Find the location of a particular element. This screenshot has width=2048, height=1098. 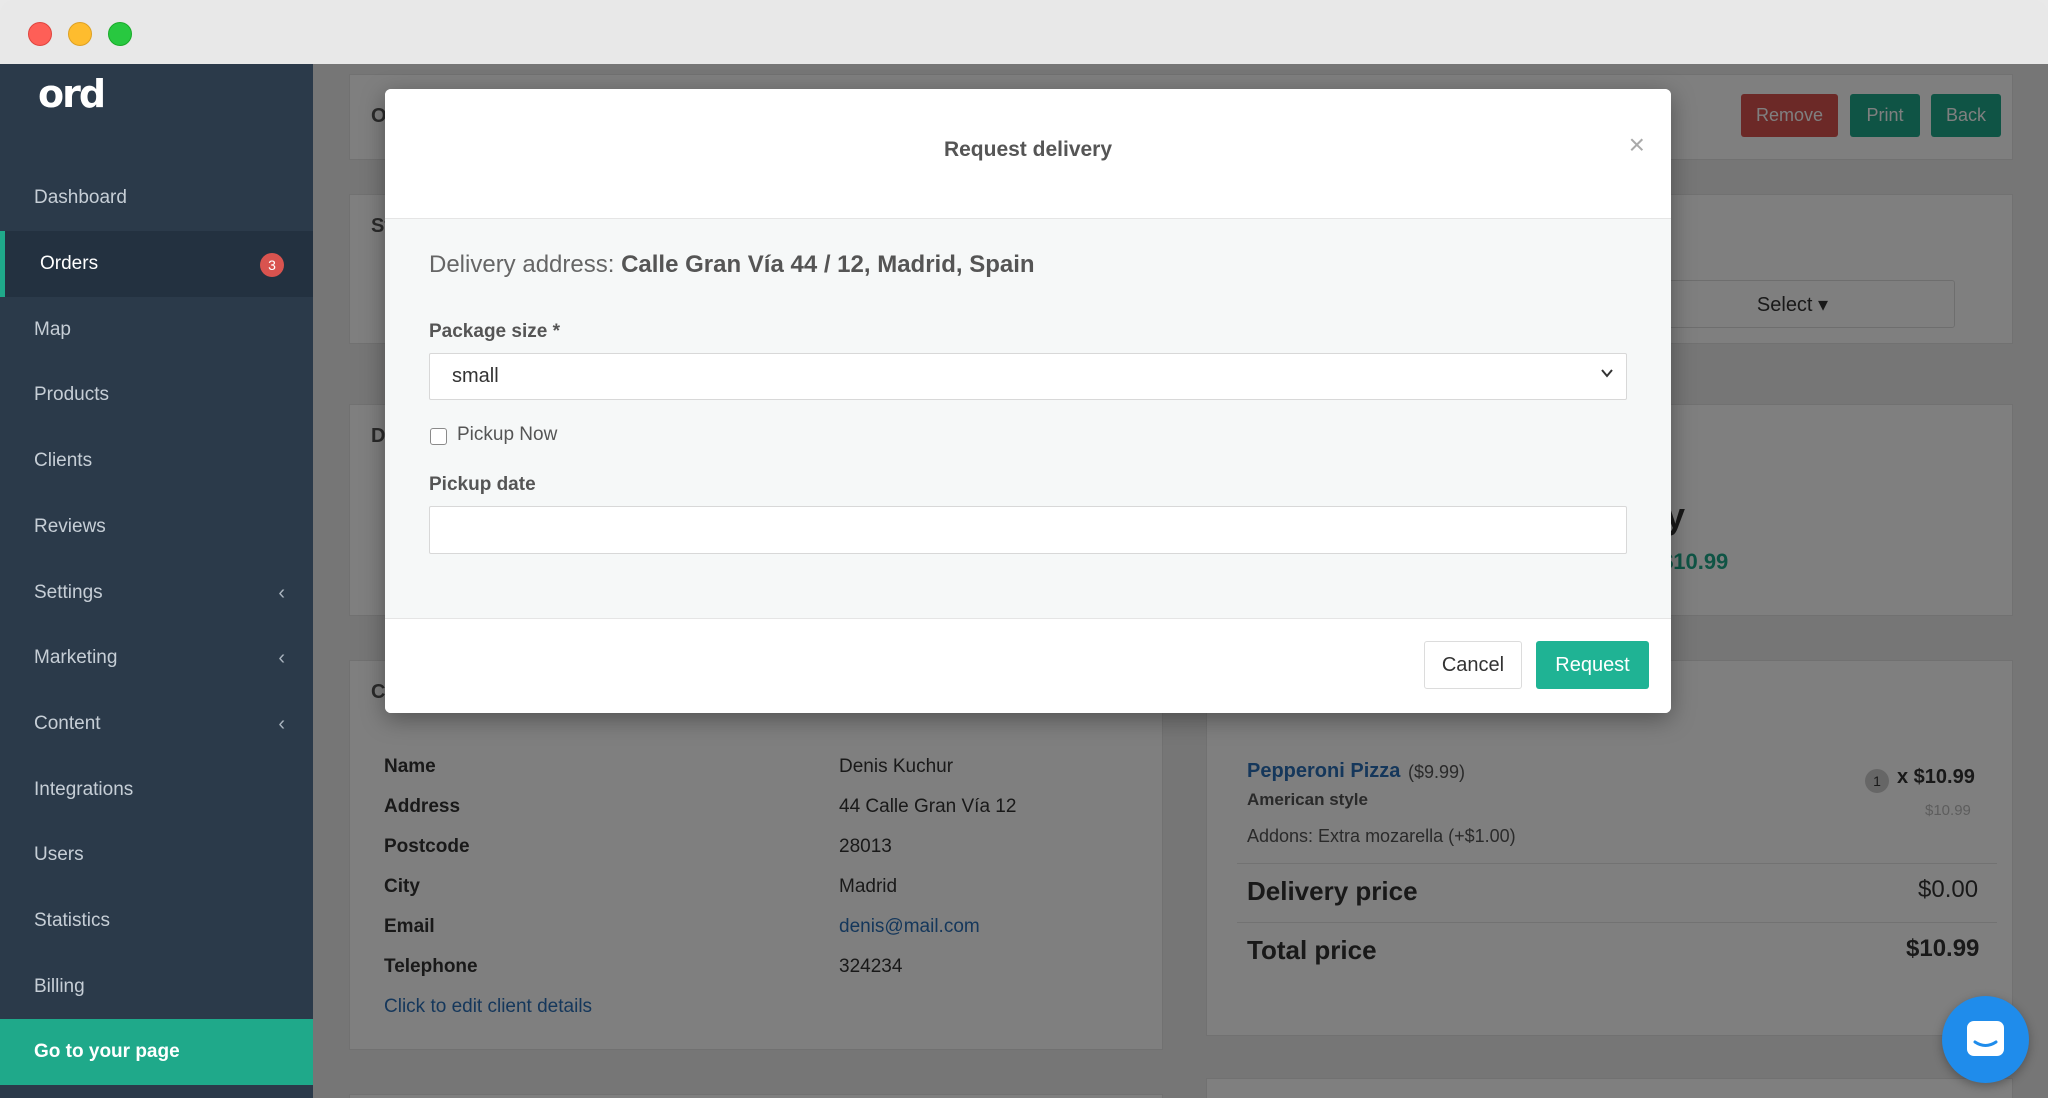

sidebar-item-label: Reviews is located at coordinates (70, 526).